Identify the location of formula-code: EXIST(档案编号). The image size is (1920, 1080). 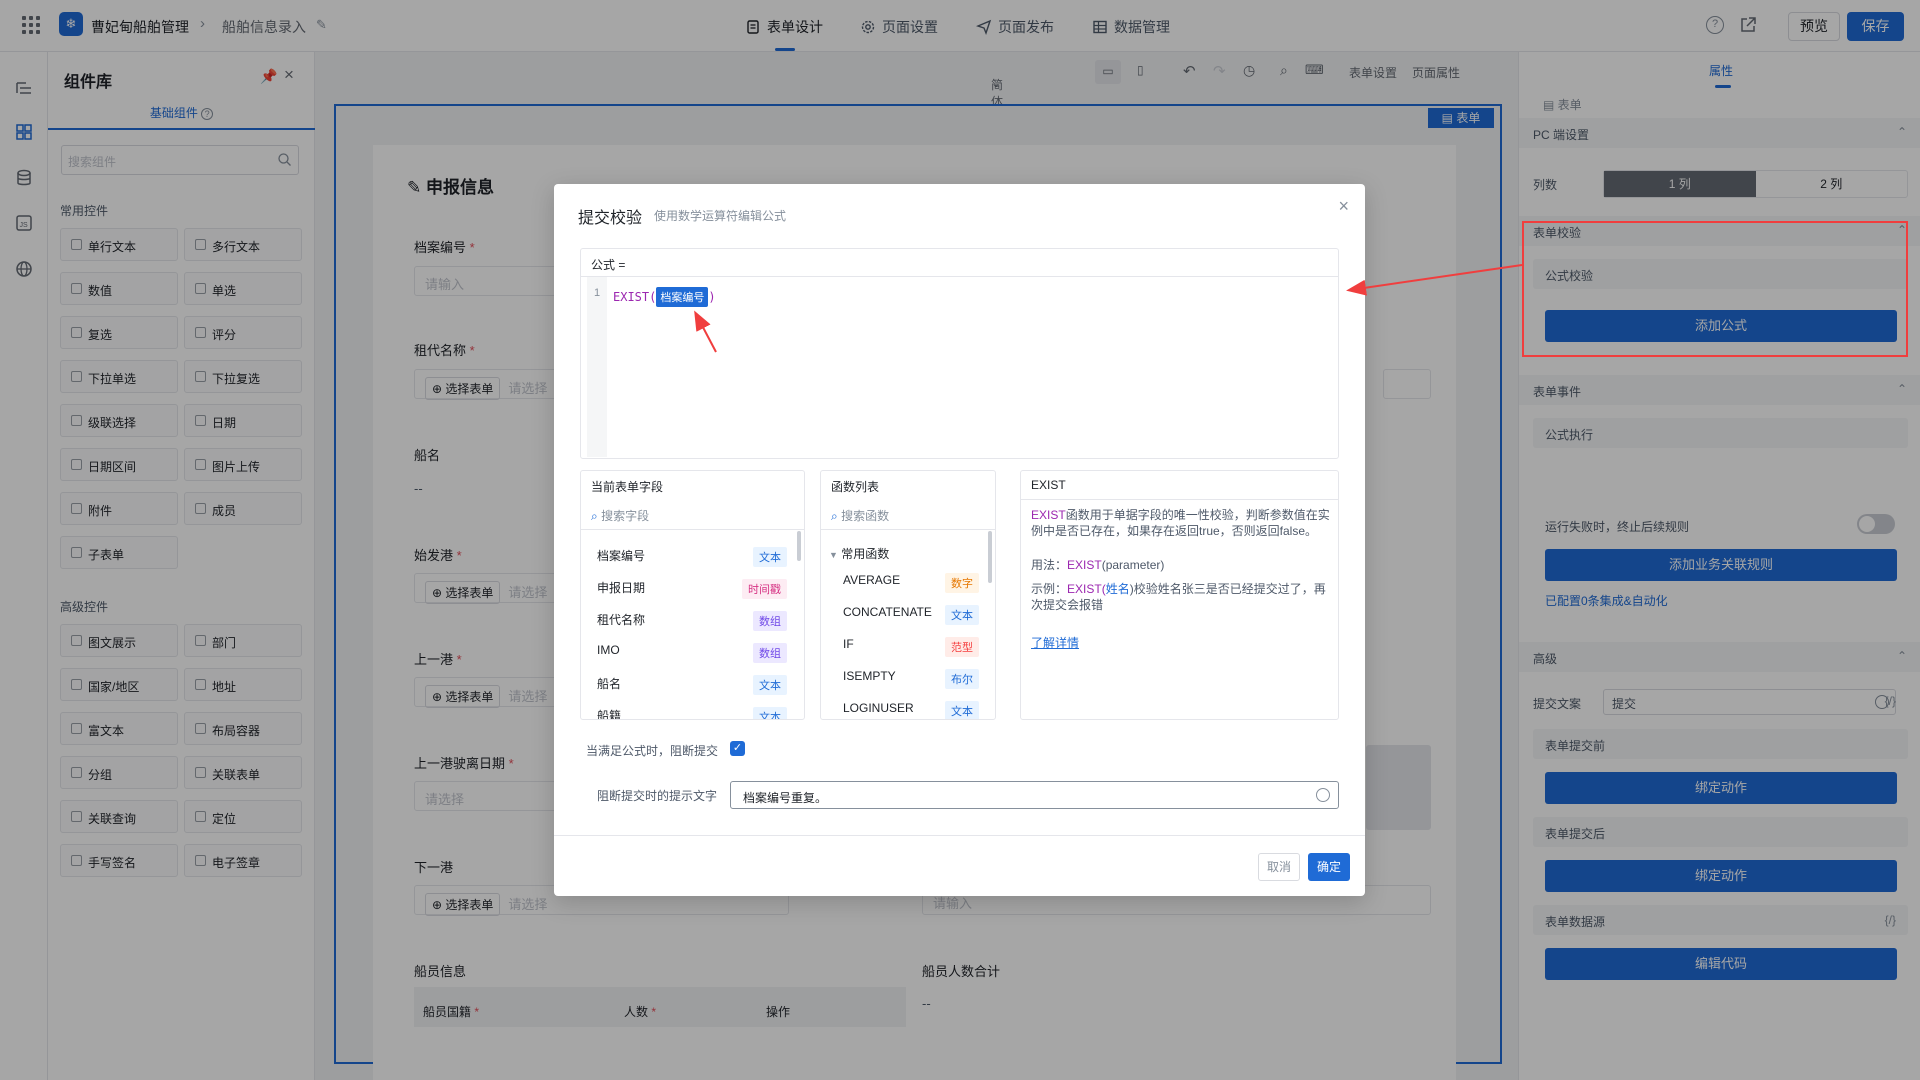
(664, 297).